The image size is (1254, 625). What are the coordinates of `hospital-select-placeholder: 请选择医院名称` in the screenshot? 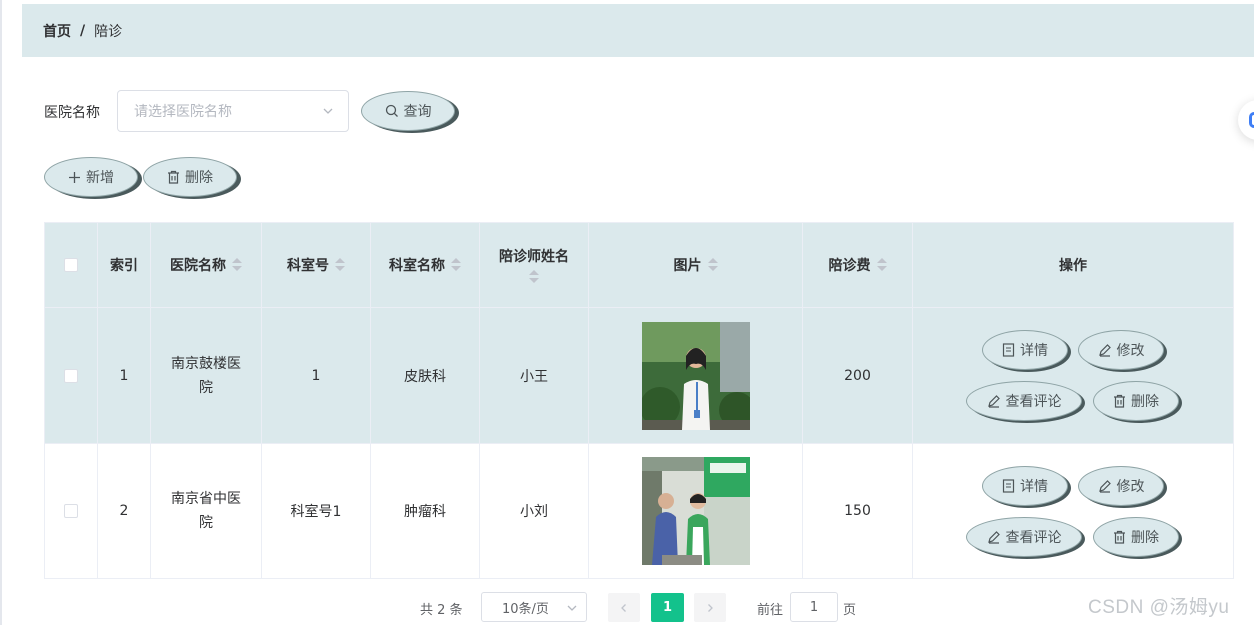 It's located at (183, 112).